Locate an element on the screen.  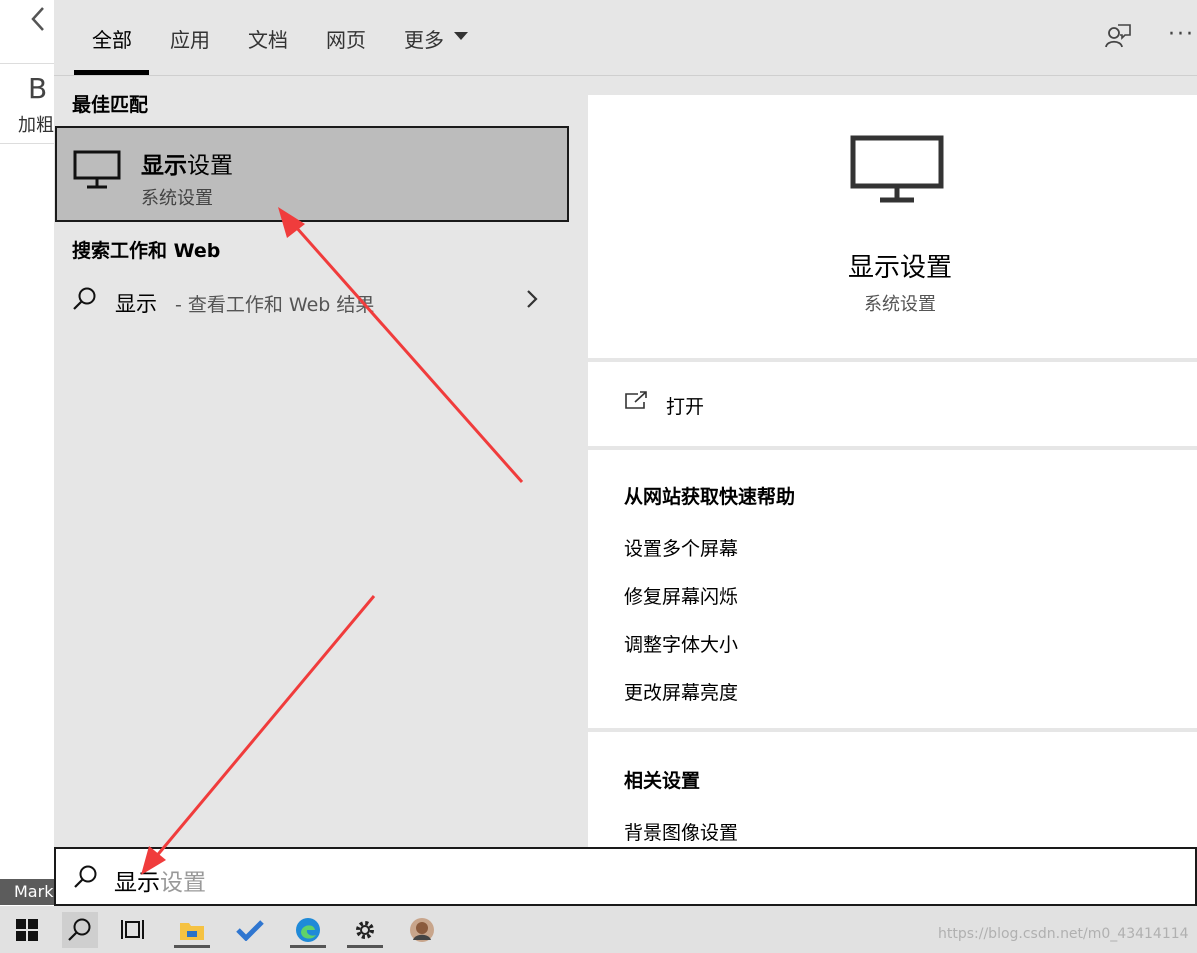
result-title-match: 显示 is located at coordinates (164, 166).